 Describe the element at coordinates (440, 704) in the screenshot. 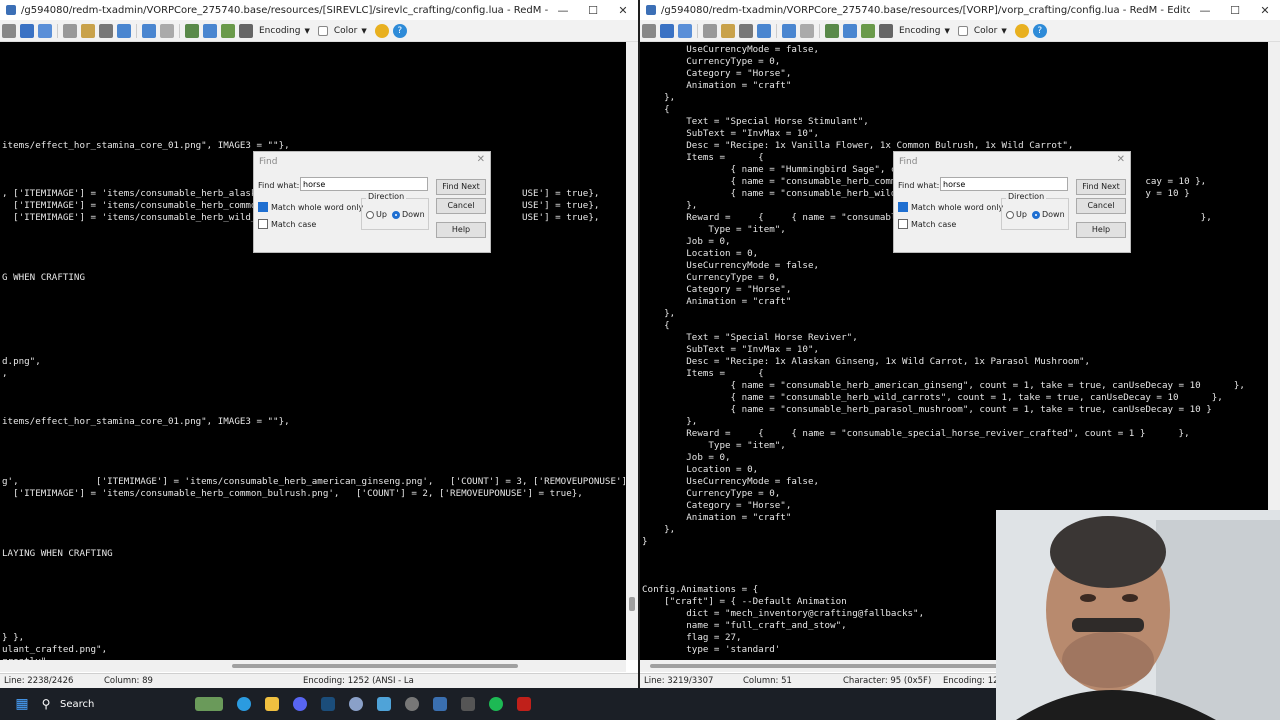

I see `winscp-icon` at that location.